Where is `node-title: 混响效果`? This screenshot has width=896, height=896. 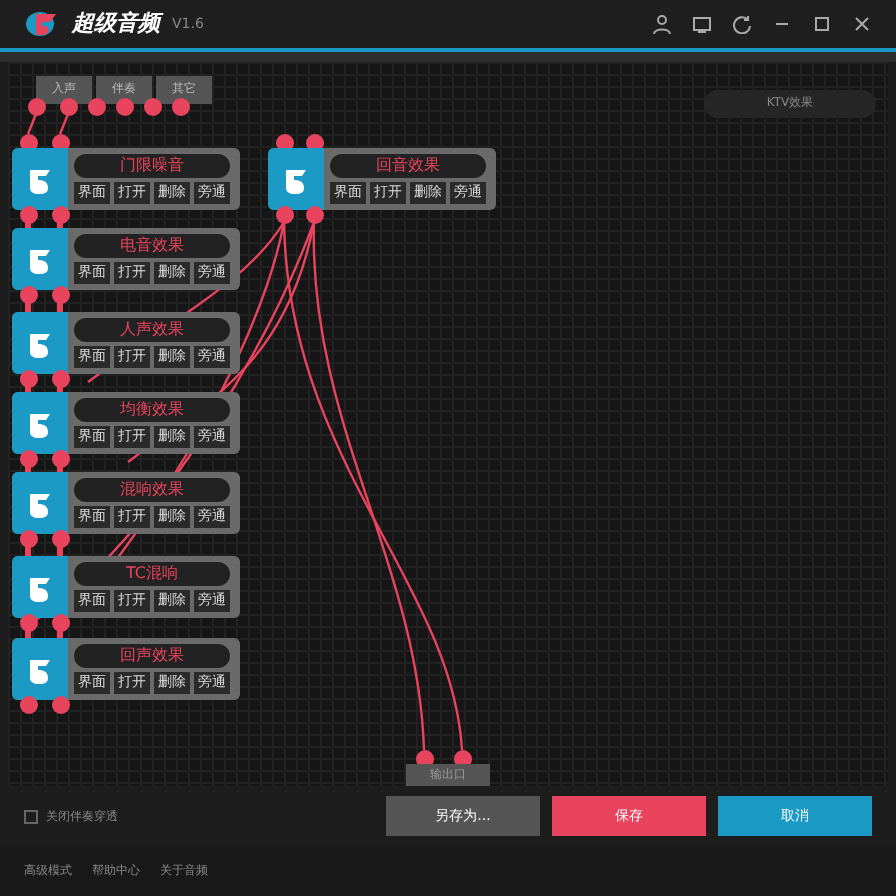 node-title: 混响效果 is located at coordinates (152, 490).